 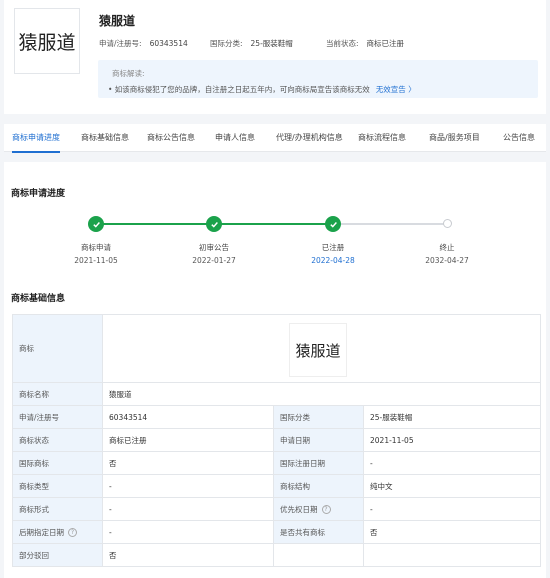 I want to click on reg-no: 申请/注册号: 60343514, so click(x=143, y=43).